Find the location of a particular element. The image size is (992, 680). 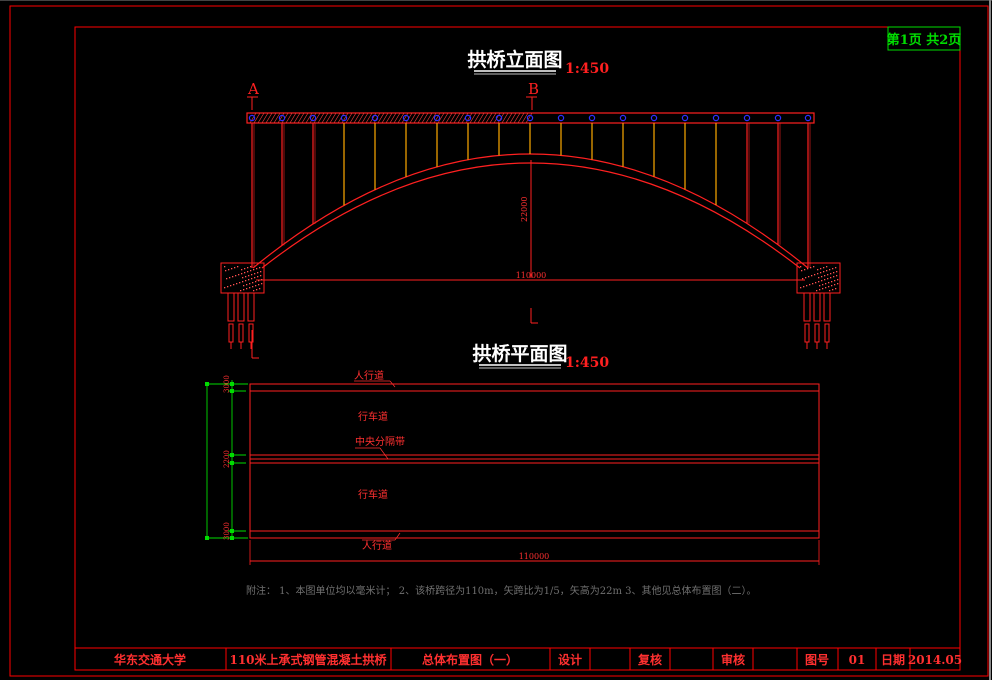

deck-hatching is located at coordinates (391, 118).